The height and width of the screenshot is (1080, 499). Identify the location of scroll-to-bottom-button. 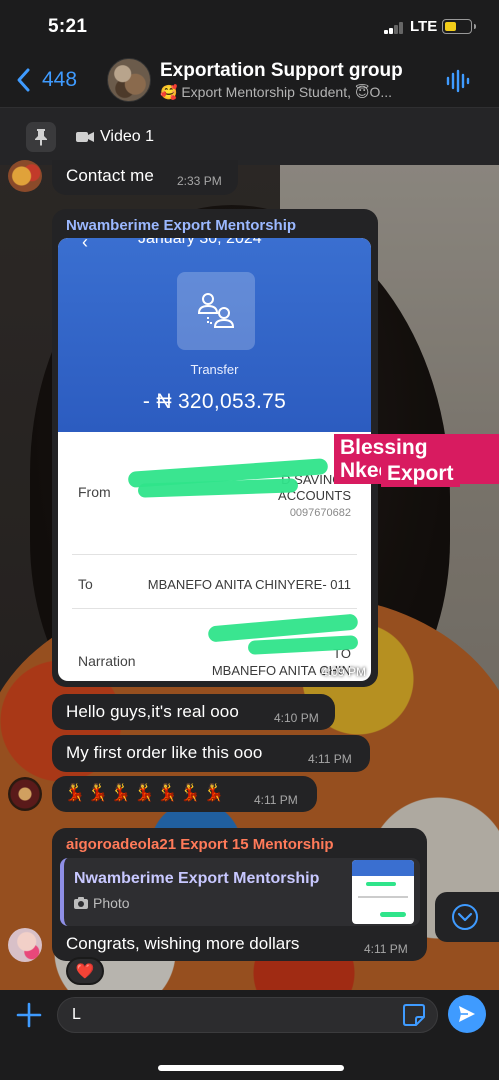
(467, 917).